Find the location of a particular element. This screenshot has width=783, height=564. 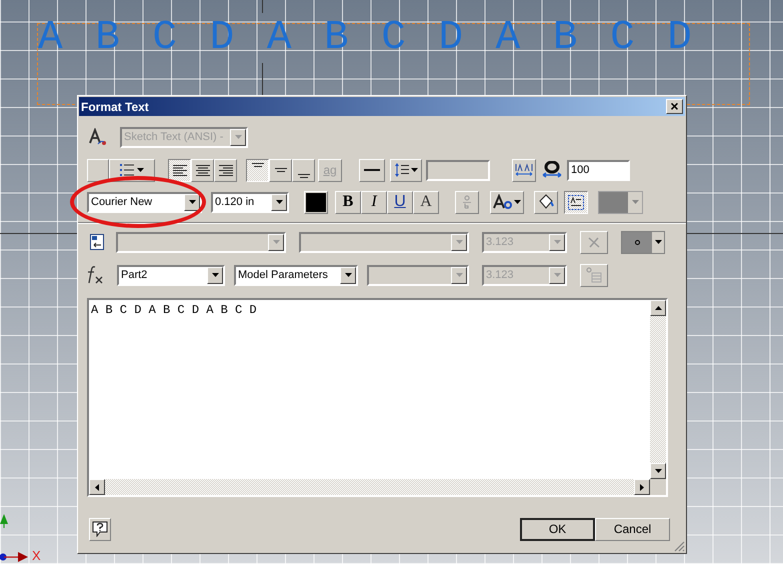

align-left-icon is located at coordinates (179, 170).